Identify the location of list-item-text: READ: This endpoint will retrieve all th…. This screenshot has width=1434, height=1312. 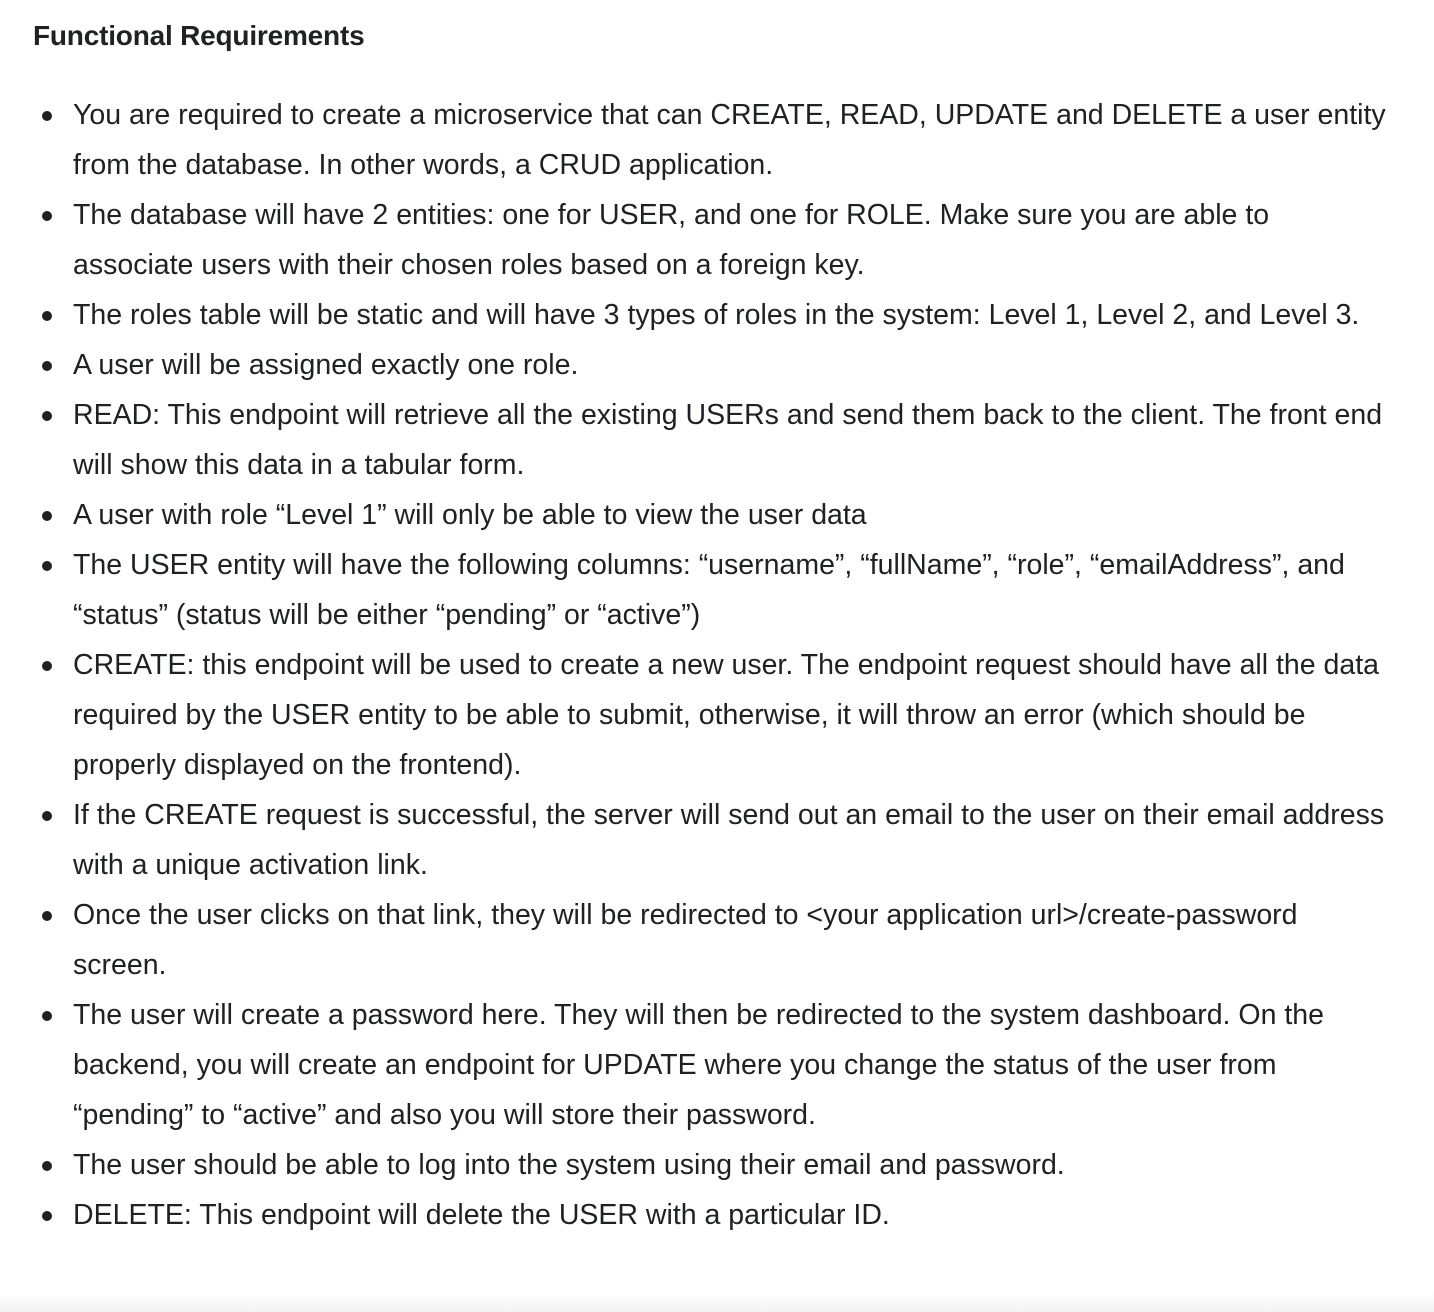
(728, 440).